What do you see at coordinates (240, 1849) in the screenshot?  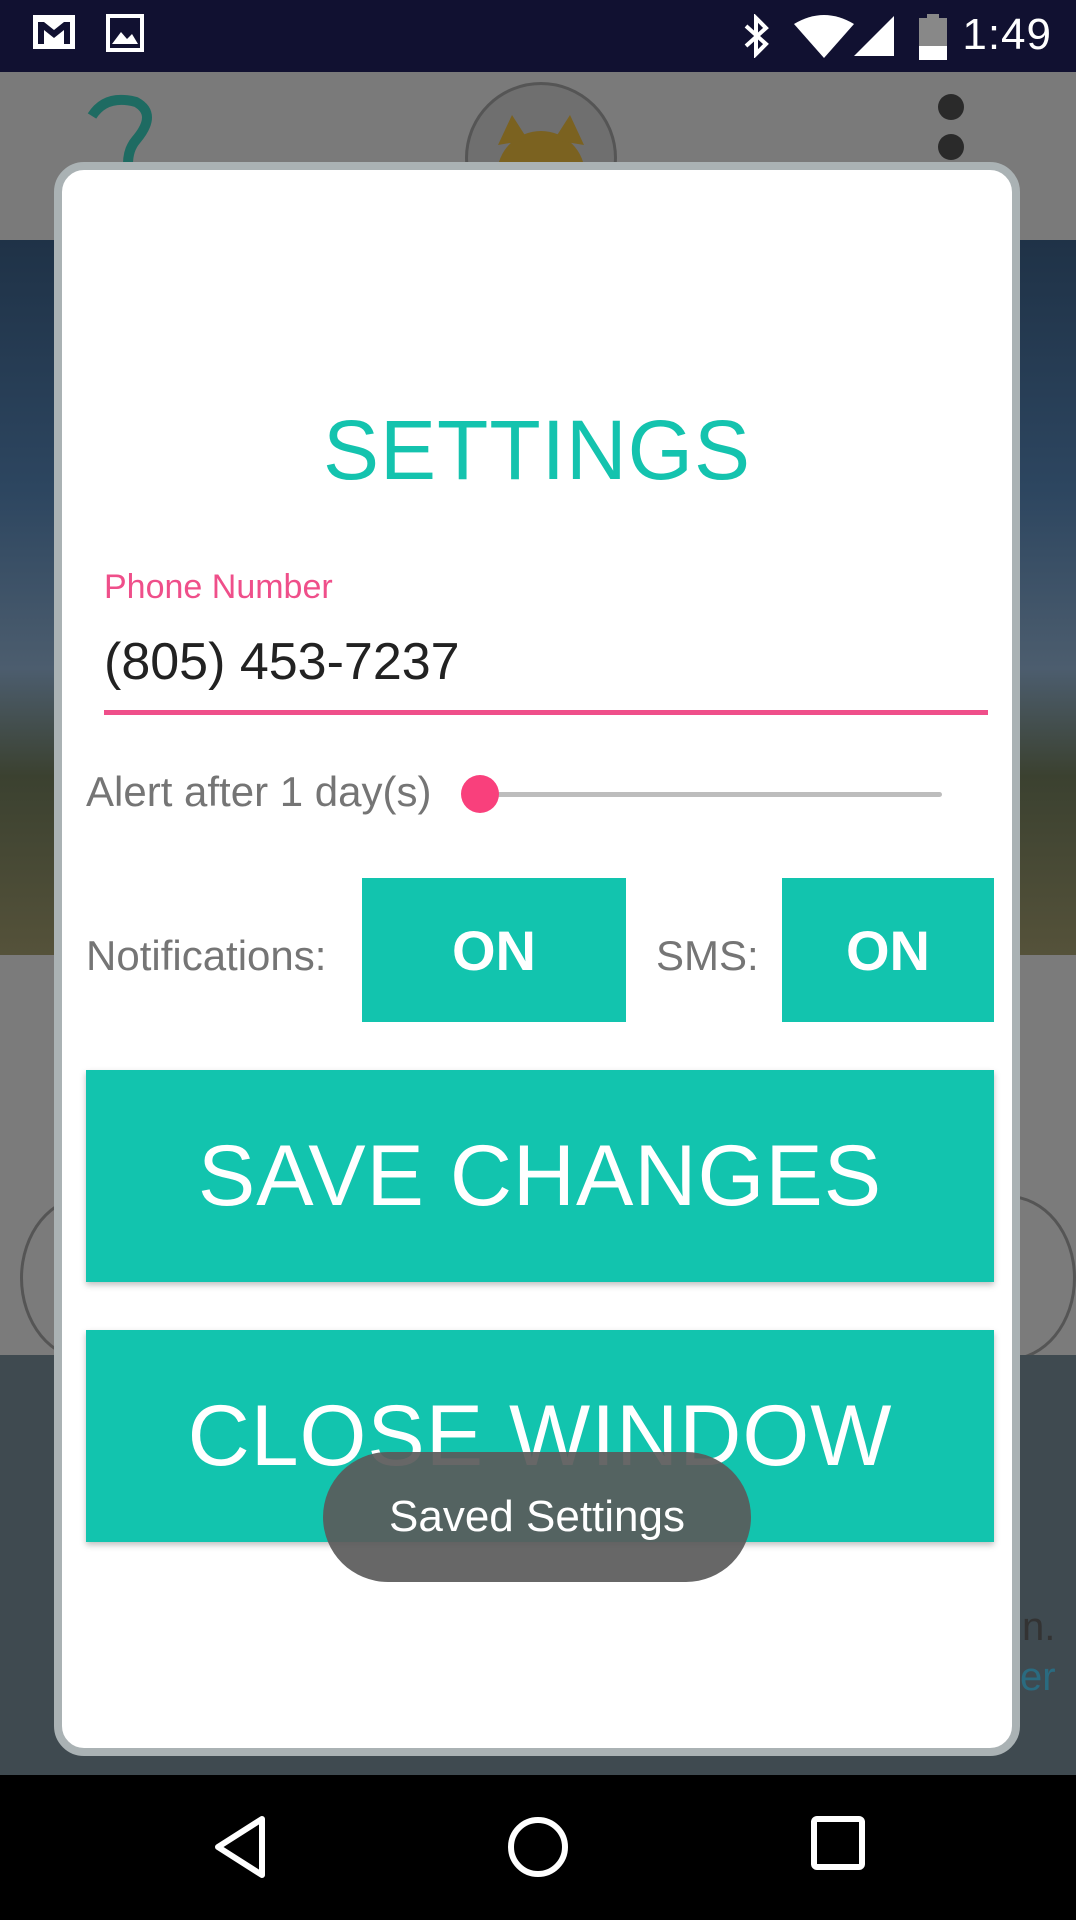 I see `back-icon` at bounding box center [240, 1849].